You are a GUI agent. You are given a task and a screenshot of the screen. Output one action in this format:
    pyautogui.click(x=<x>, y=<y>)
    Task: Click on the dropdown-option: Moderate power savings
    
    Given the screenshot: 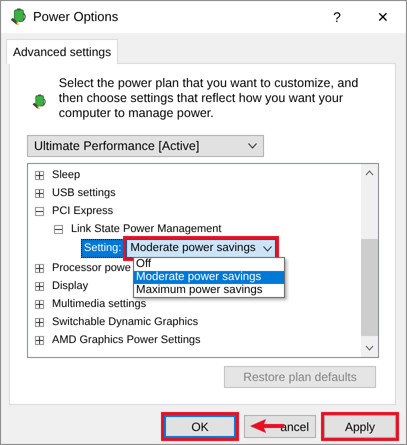 What is the action you would take?
    pyautogui.click(x=209, y=277)
    